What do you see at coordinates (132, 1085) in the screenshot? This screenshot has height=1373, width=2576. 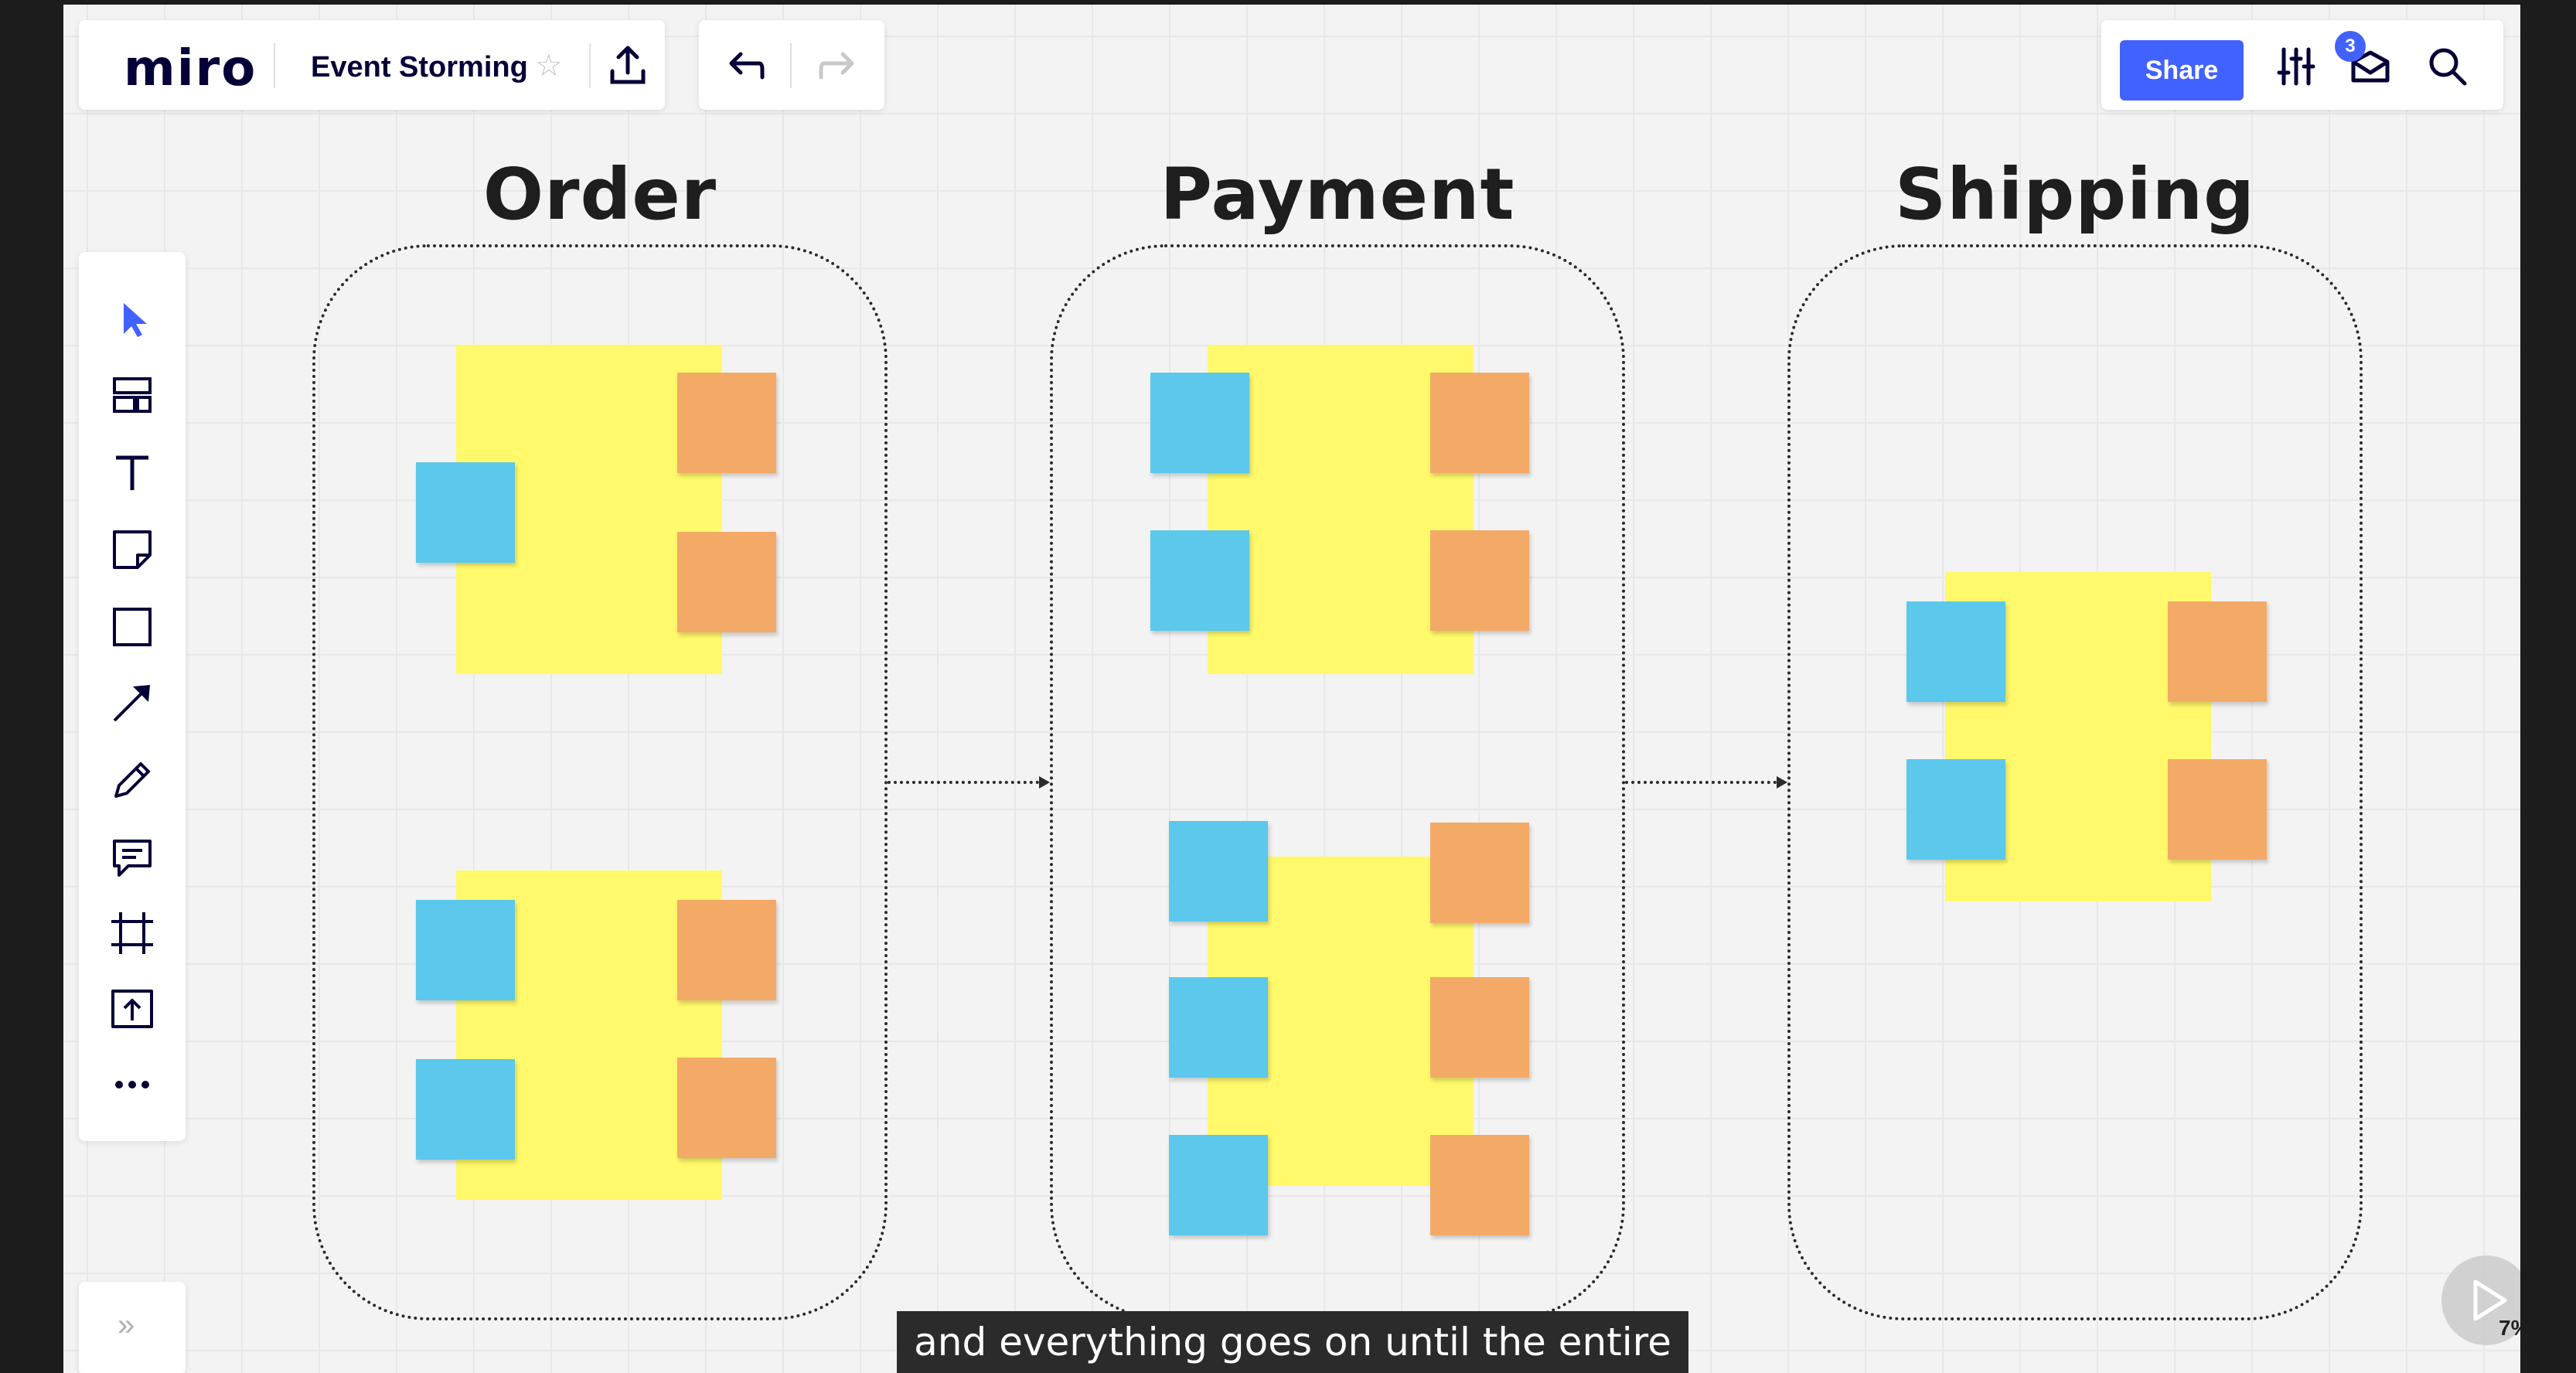 I see `more-icon` at bounding box center [132, 1085].